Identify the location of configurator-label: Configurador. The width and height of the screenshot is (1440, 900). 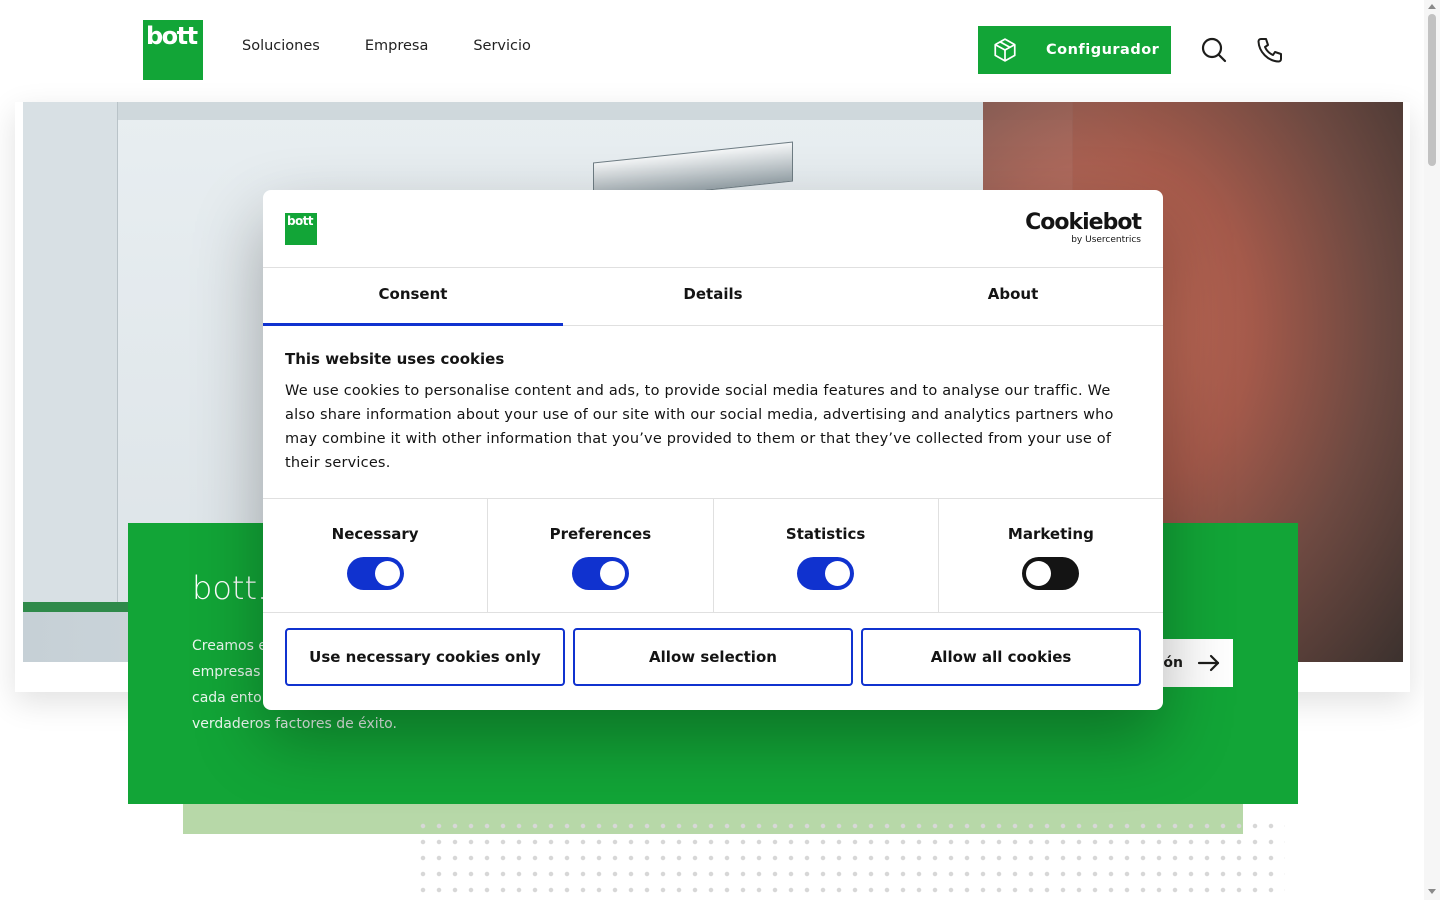
(1103, 50).